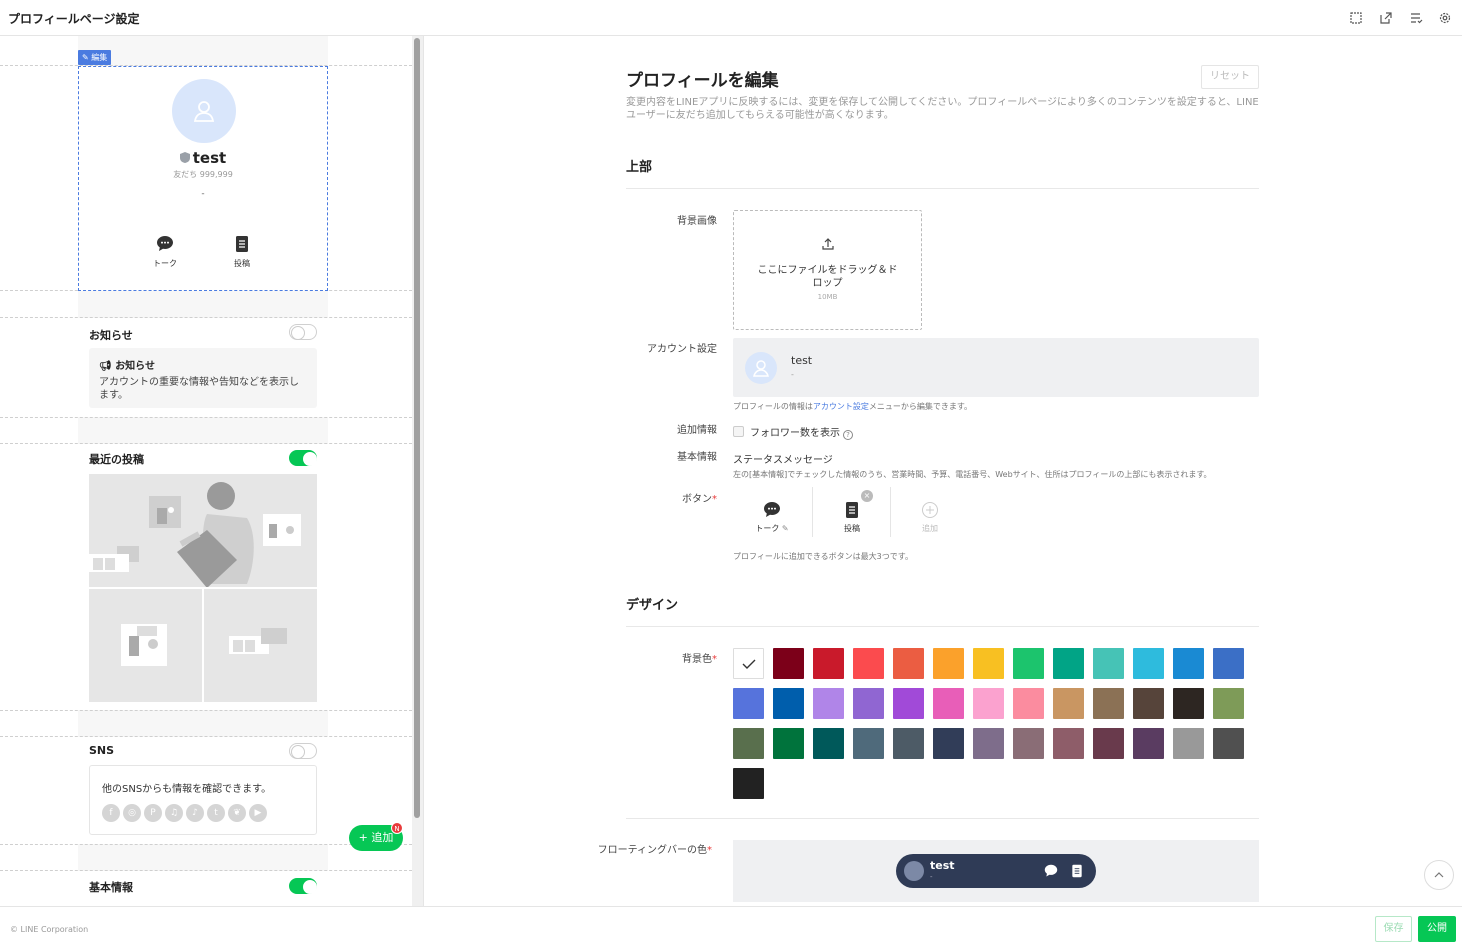 The width and height of the screenshot is (1462, 948). I want to click on button-slot-post: 投稿, so click(852, 512).